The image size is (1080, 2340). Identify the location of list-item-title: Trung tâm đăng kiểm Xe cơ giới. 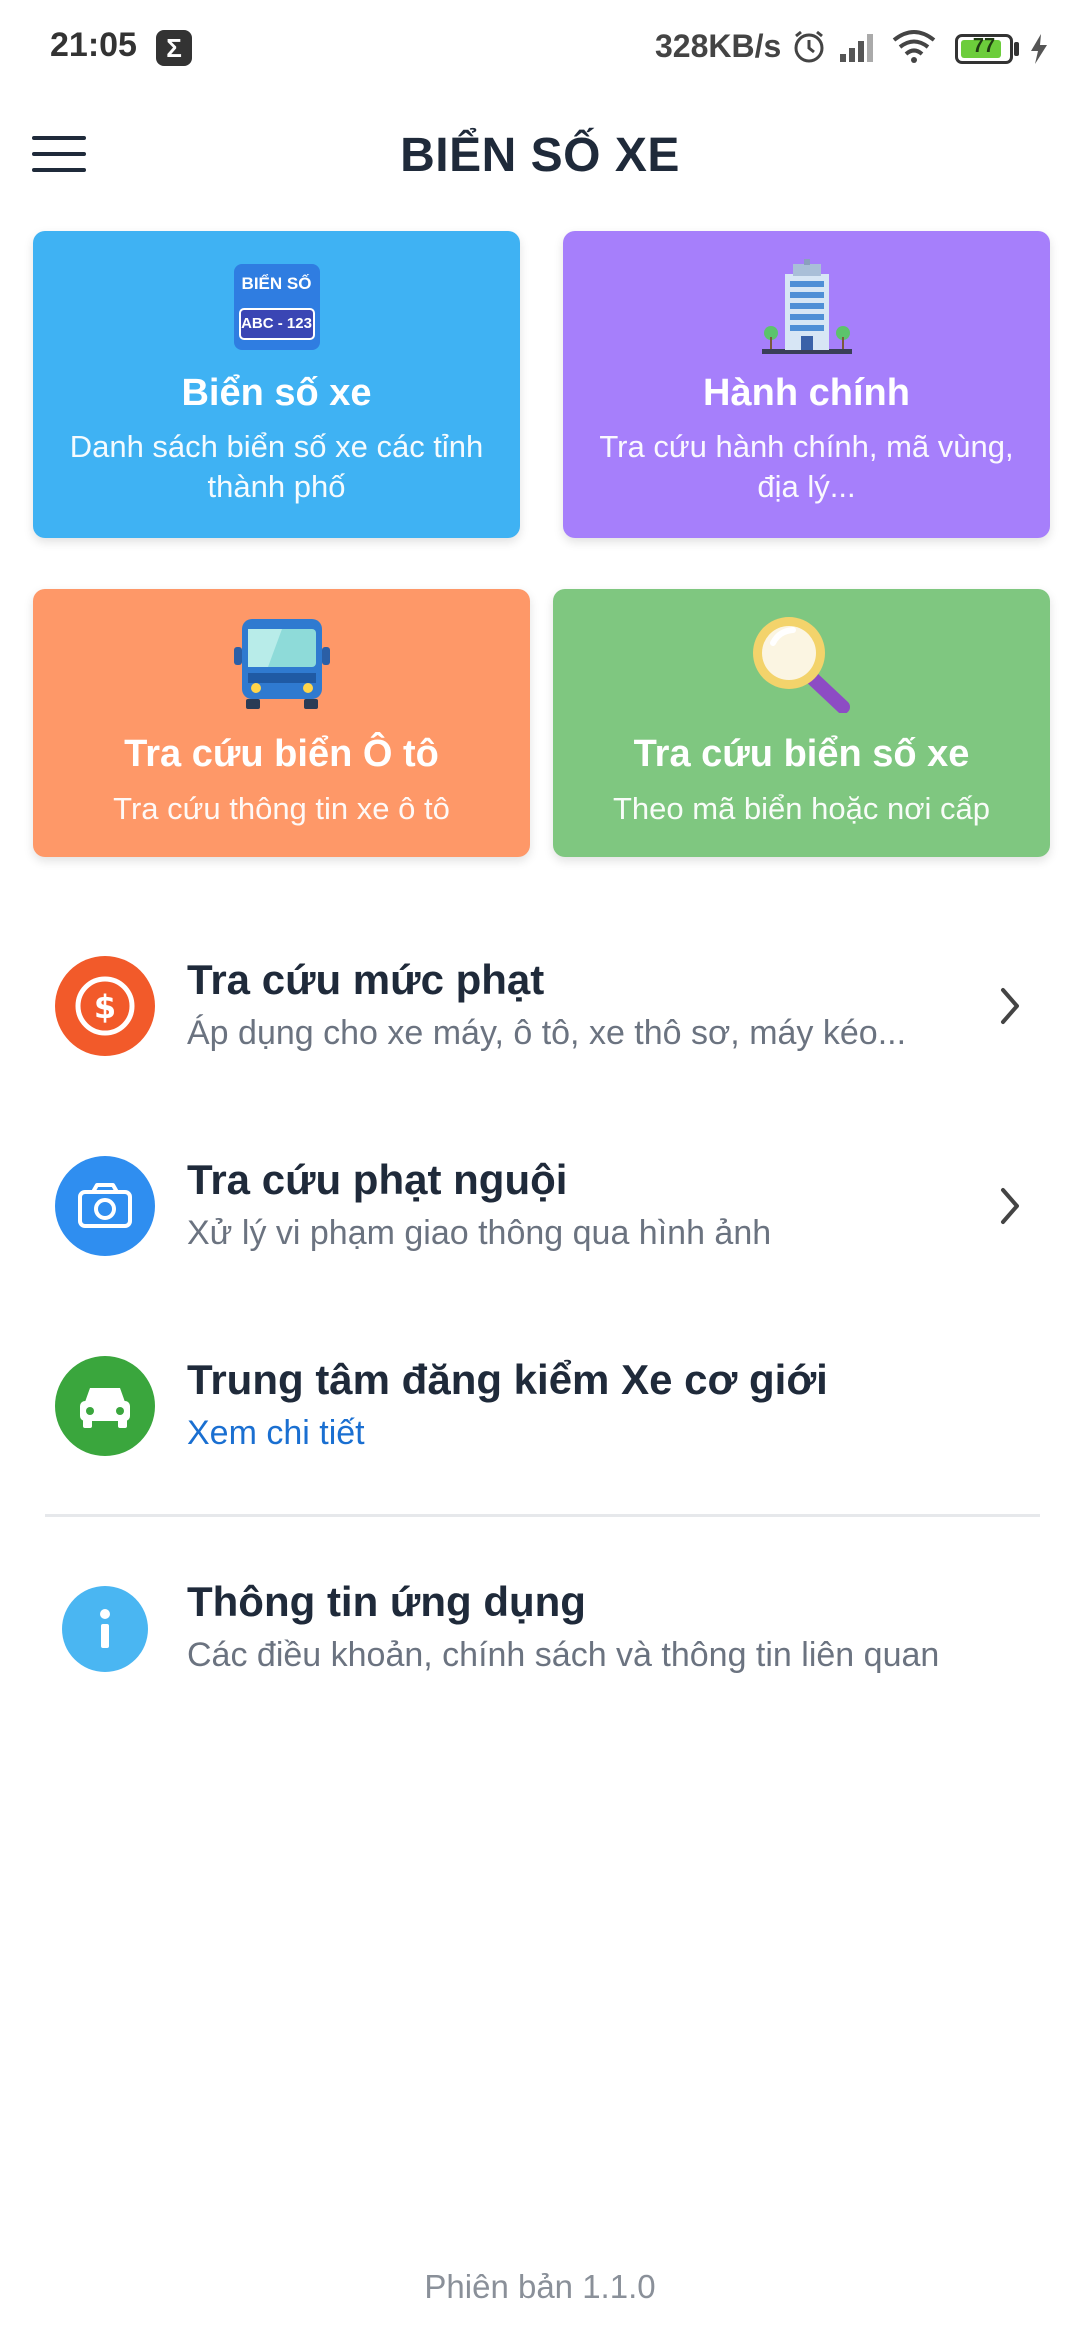
(507, 1379).